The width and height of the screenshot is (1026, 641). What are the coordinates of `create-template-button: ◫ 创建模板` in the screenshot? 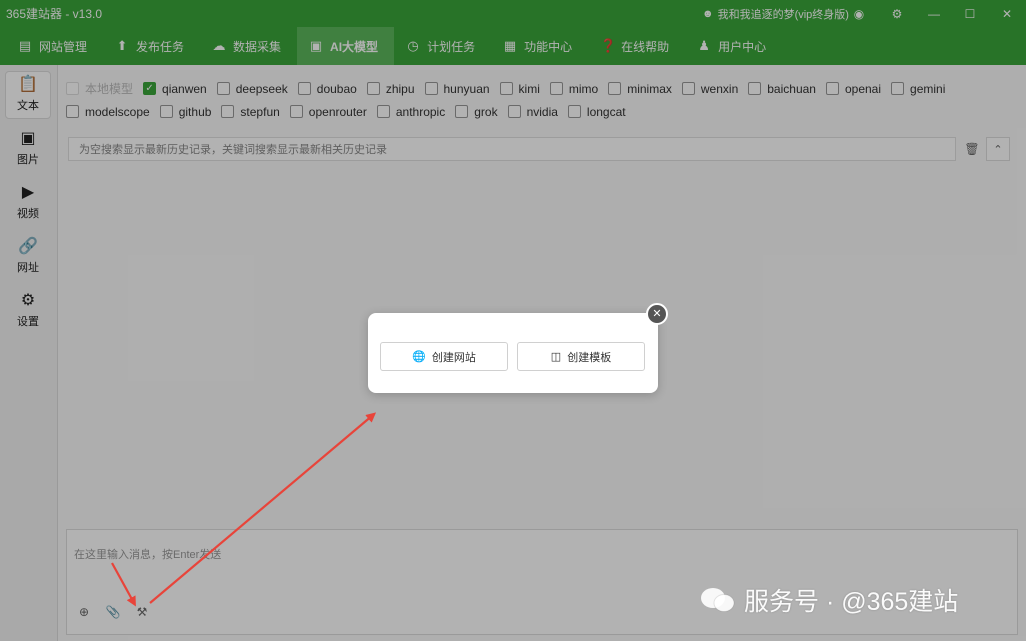 It's located at (581, 356).